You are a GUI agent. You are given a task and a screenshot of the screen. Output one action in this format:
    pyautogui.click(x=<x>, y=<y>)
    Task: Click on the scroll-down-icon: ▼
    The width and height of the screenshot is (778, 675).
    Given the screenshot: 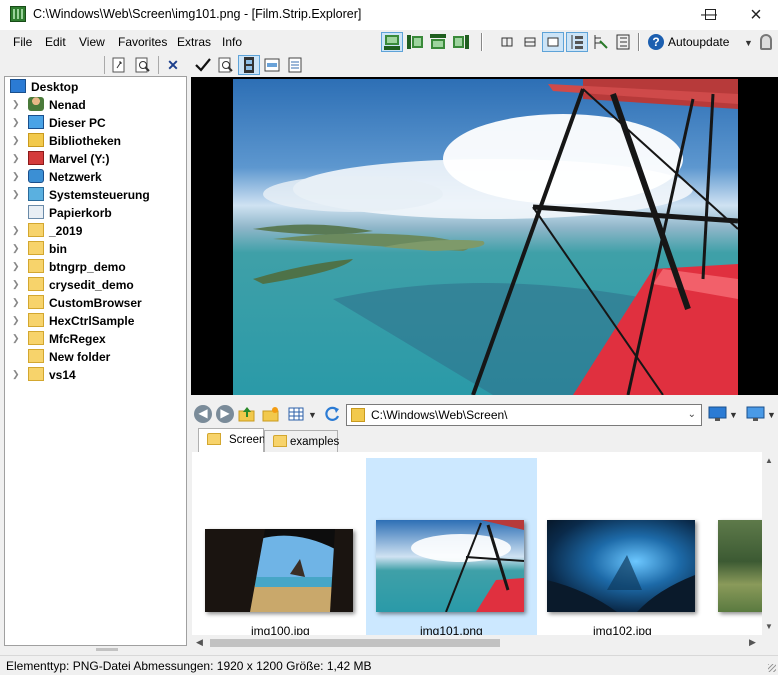 What is the action you would take?
    pyautogui.click(x=769, y=626)
    